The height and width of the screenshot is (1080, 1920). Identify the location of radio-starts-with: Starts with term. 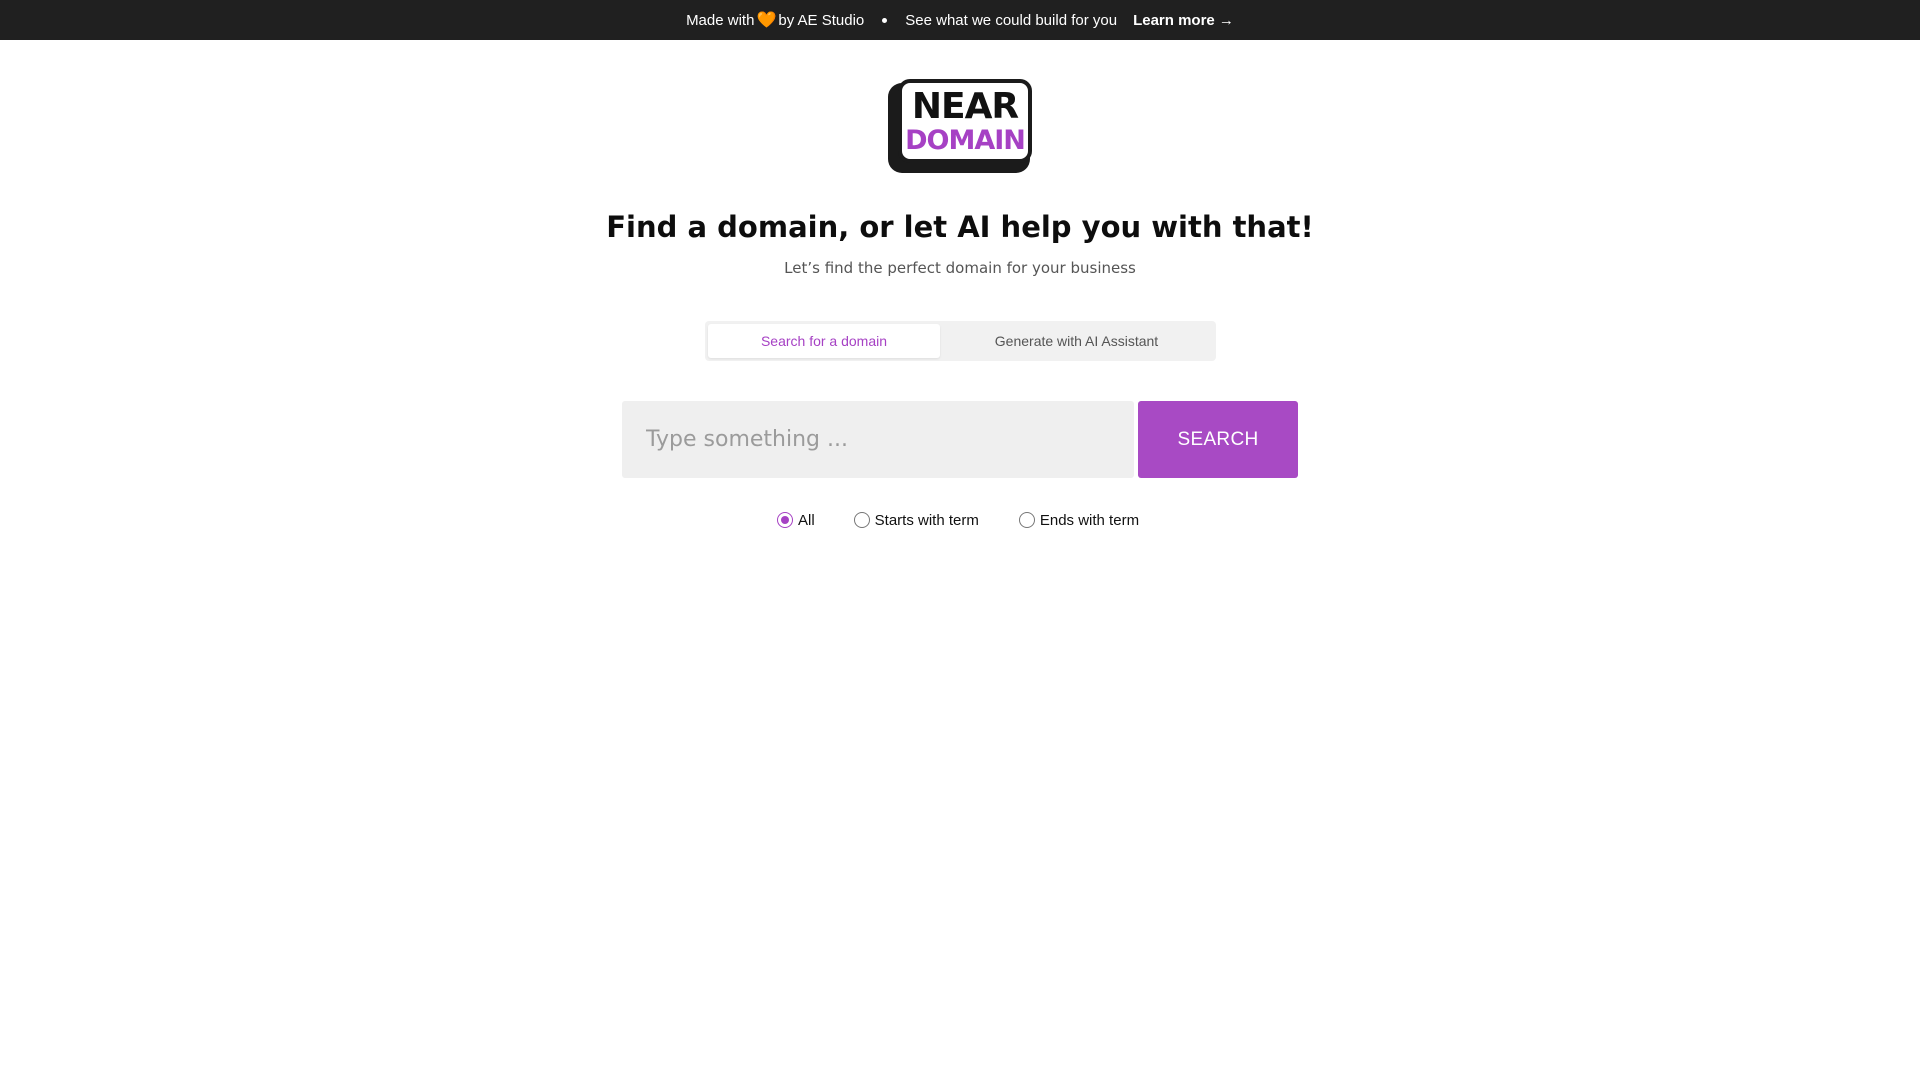
(916, 520).